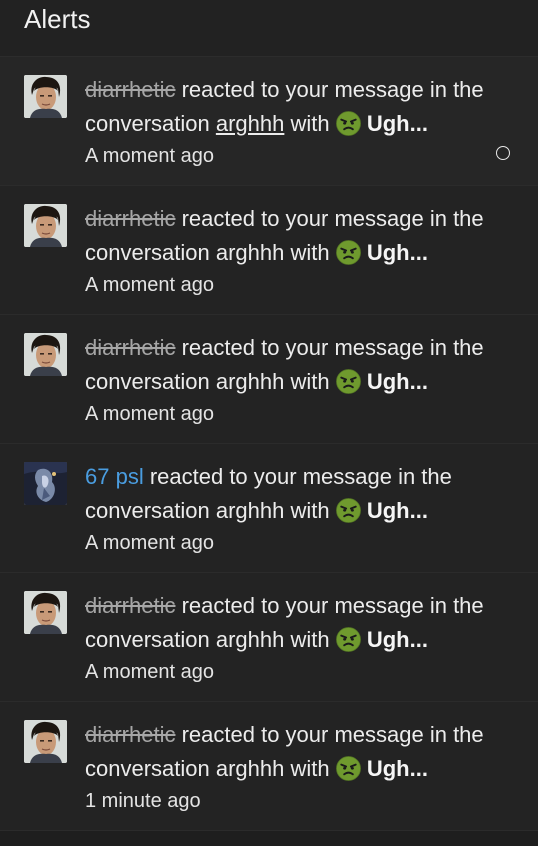 The height and width of the screenshot is (846, 538). Describe the element at coordinates (57, 19) in the screenshot. I see `page-title: Alerts` at that location.